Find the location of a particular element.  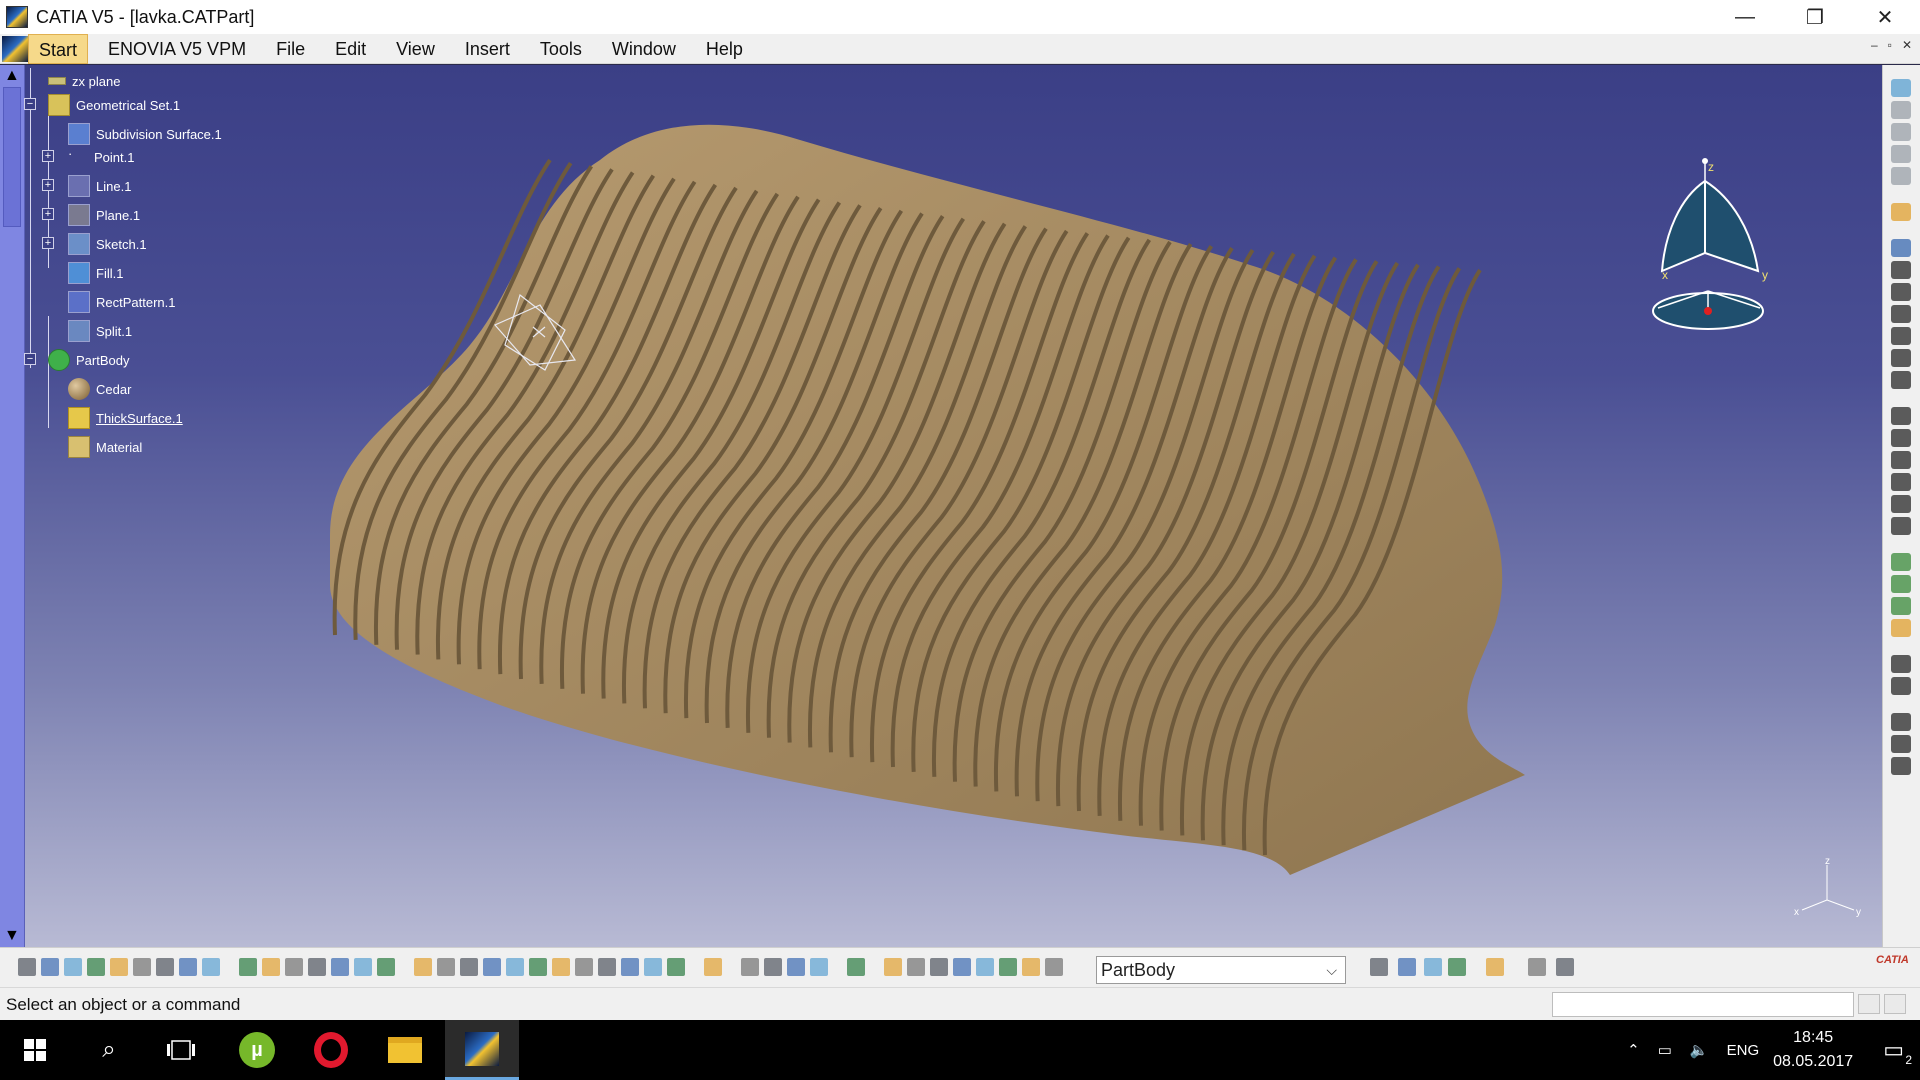

collapse-geometrical-set-icon: − is located at coordinates (30, 104).